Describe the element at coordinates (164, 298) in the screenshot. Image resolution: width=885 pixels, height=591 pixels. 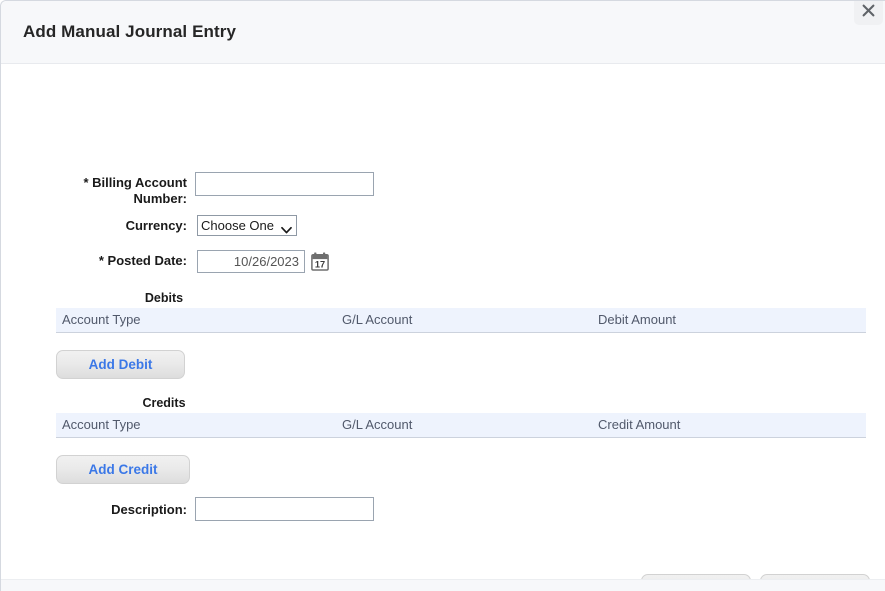
I see `debits-section-title: Debits` at that location.